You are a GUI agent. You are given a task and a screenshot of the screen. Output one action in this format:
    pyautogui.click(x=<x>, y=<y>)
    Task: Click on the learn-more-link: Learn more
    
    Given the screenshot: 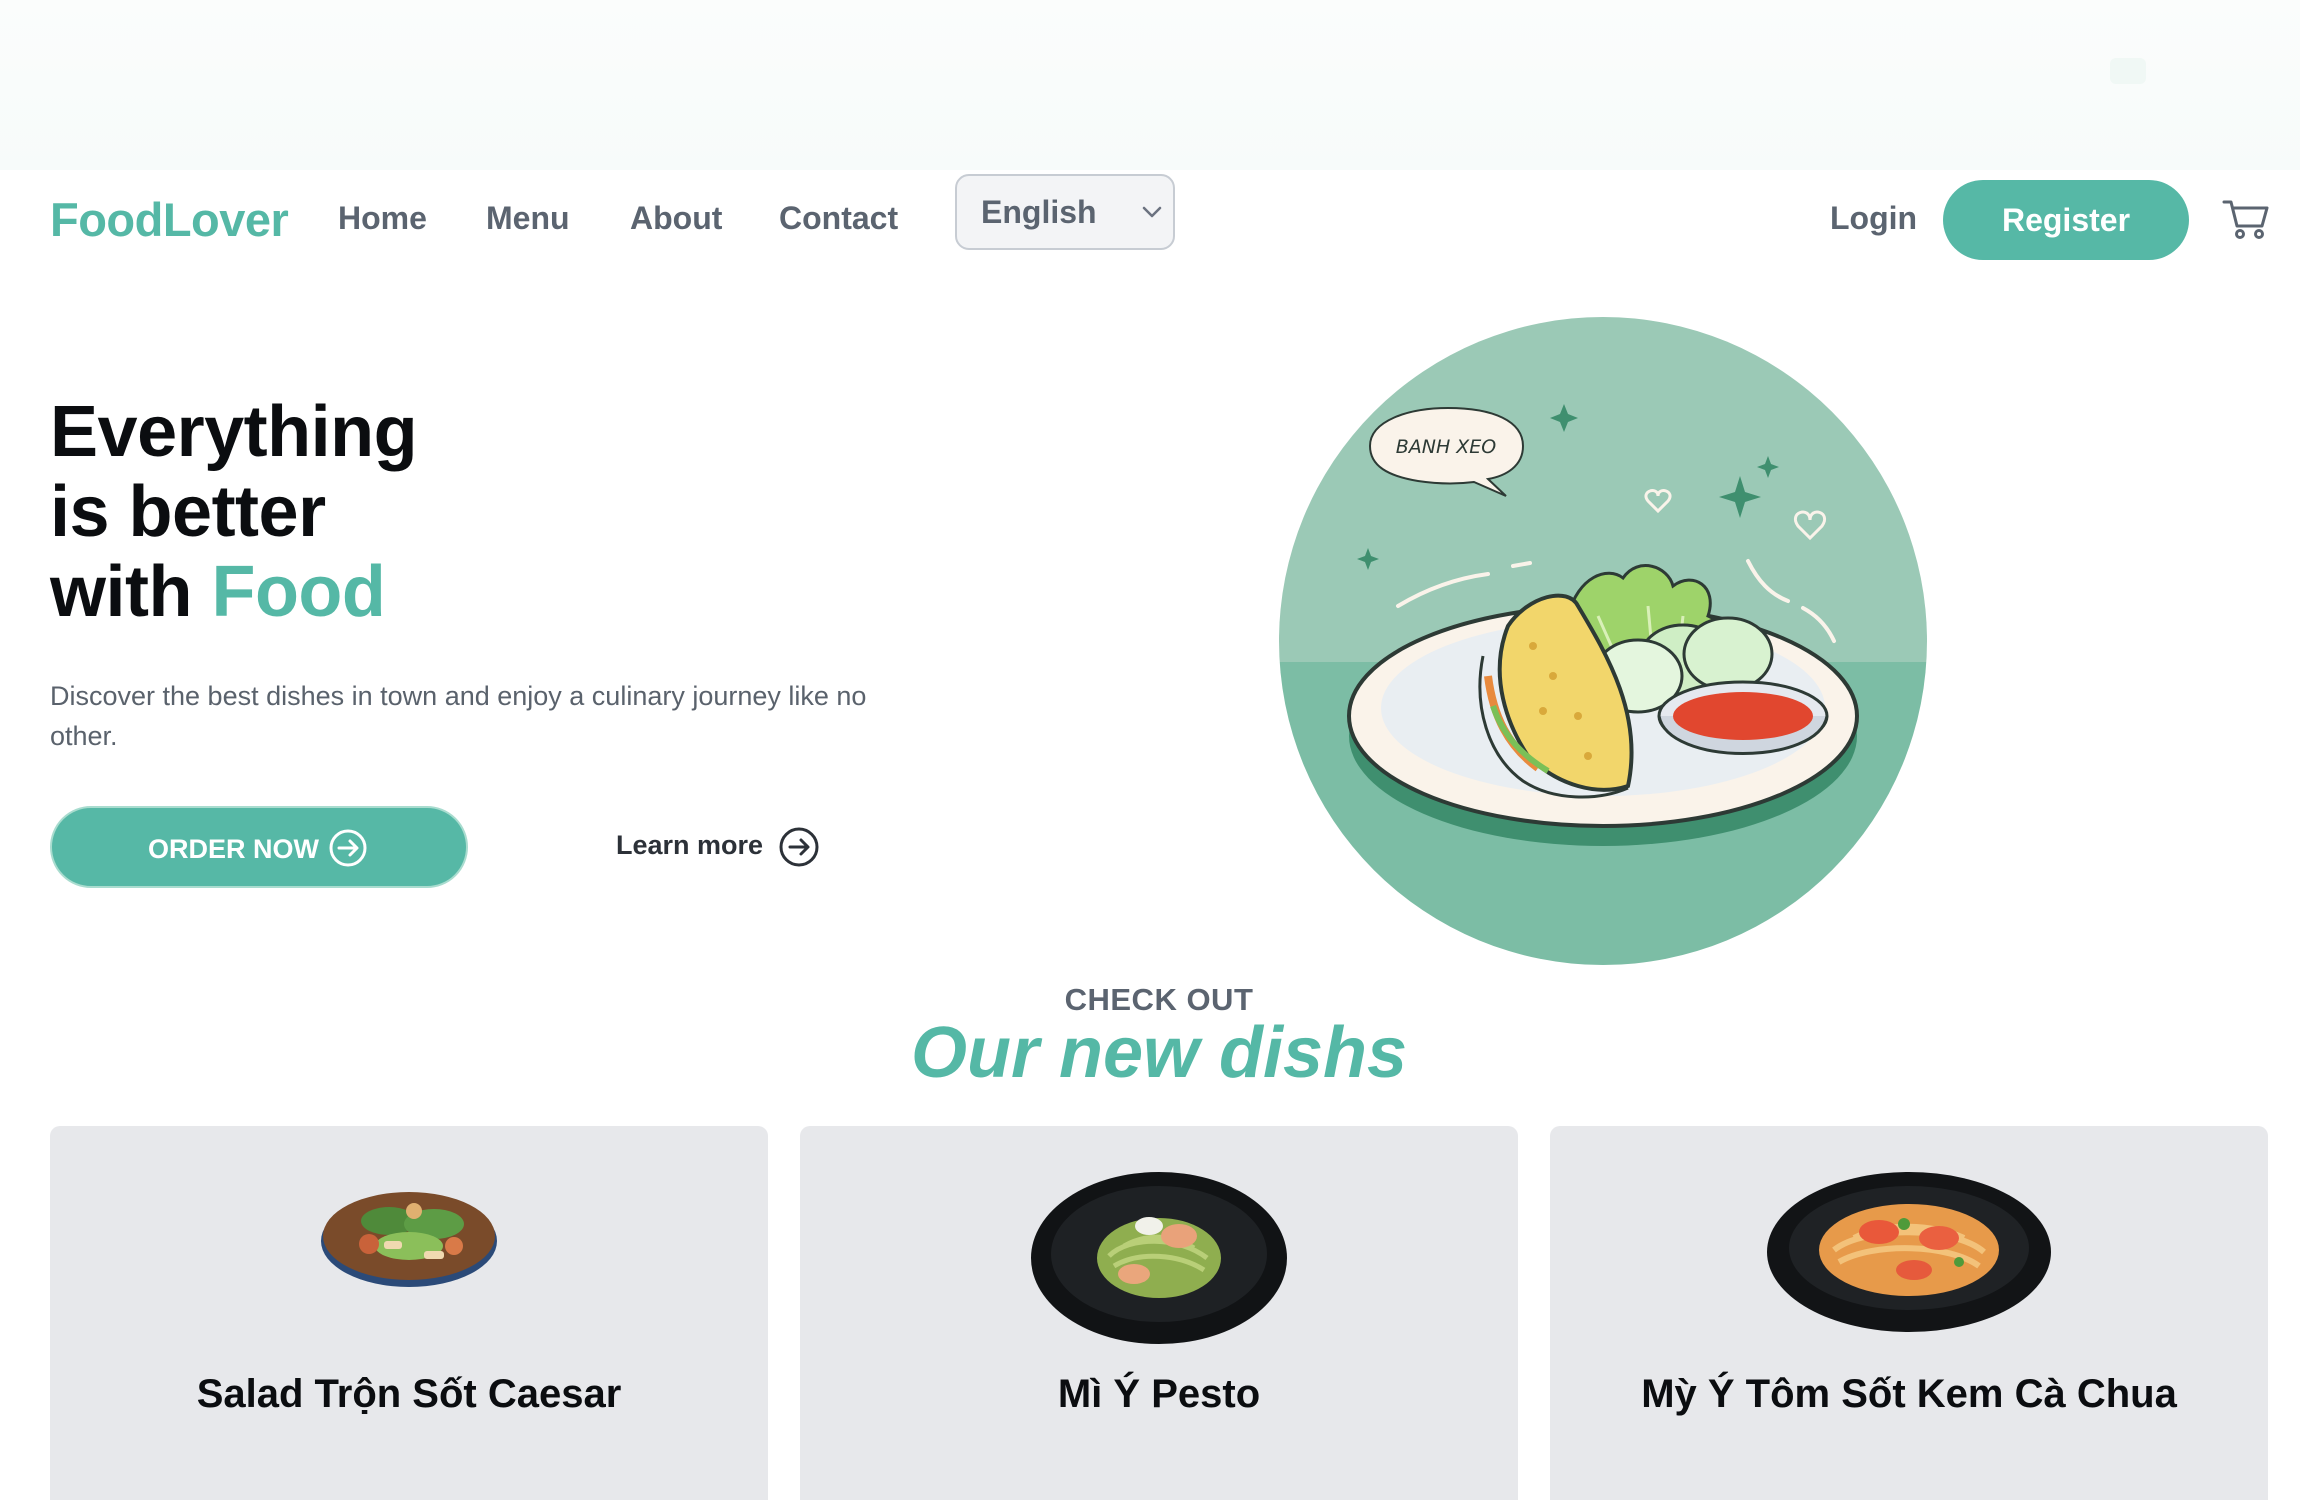 What is the action you would take?
    pyautogui.click(x=689, y=845)
    